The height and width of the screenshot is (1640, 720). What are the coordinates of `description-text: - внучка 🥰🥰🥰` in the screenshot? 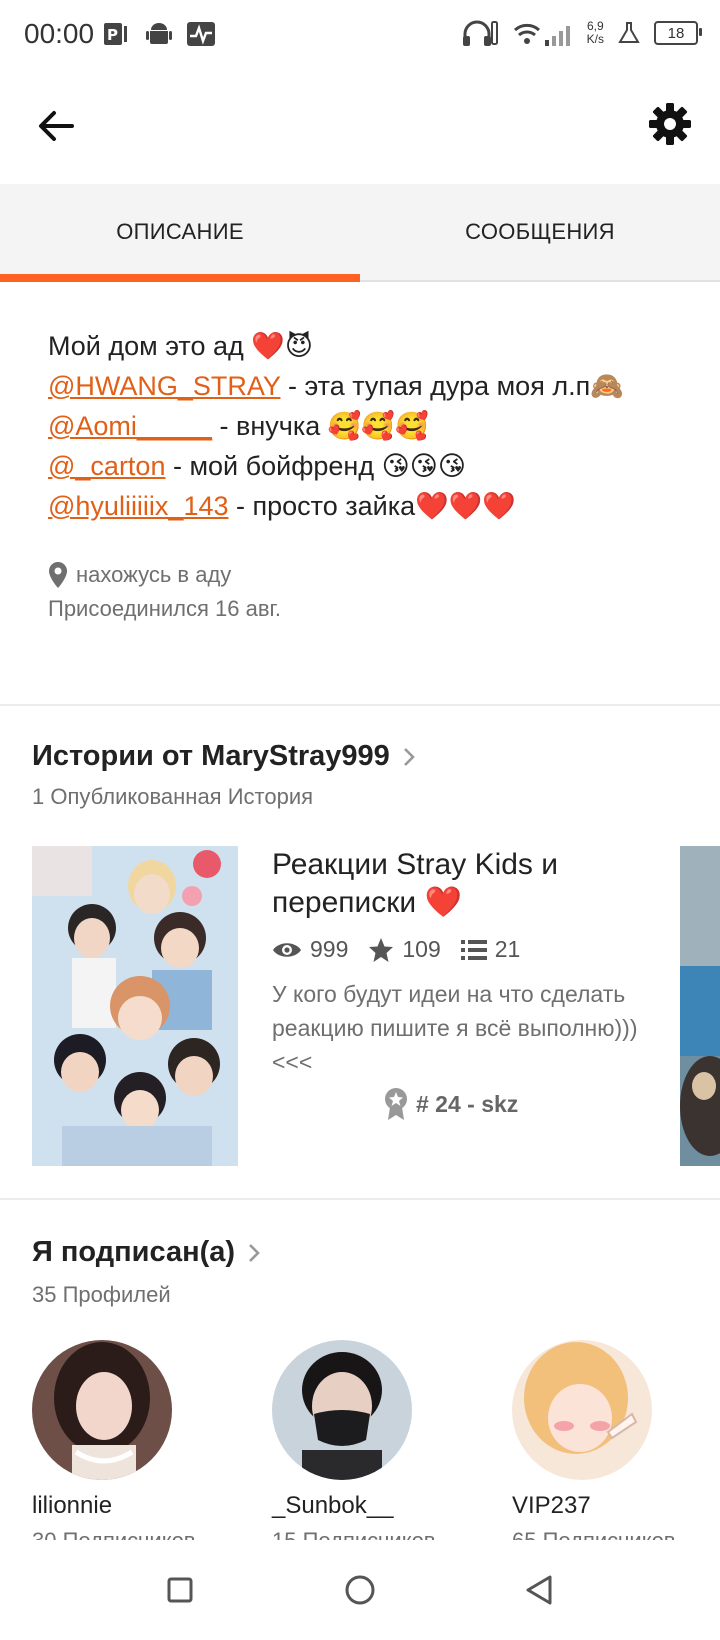 It's located at (320, 426).